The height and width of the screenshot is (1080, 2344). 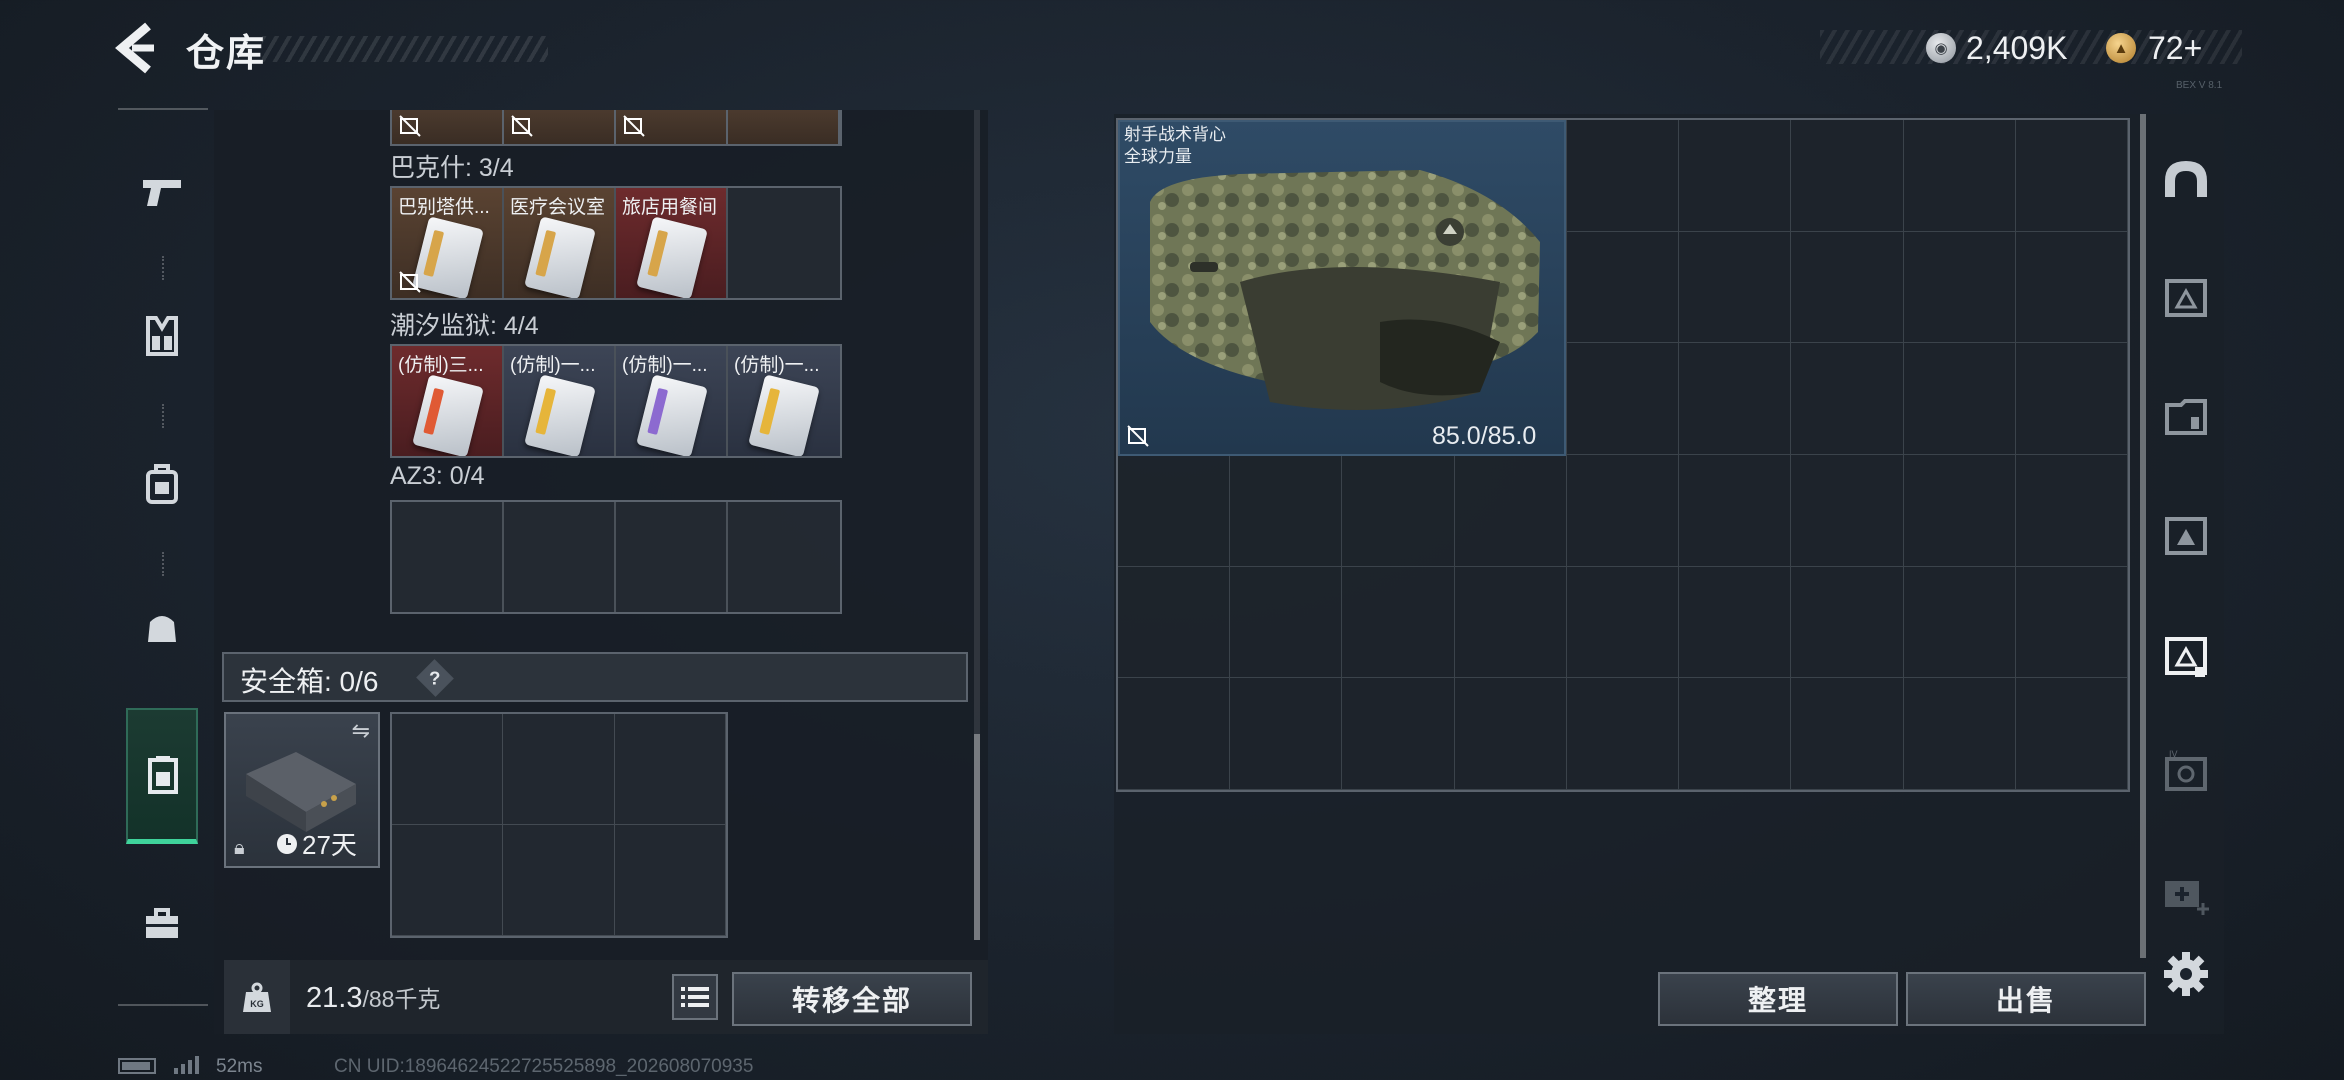 I want to click on vest-item, so click(x=1342, y=288).